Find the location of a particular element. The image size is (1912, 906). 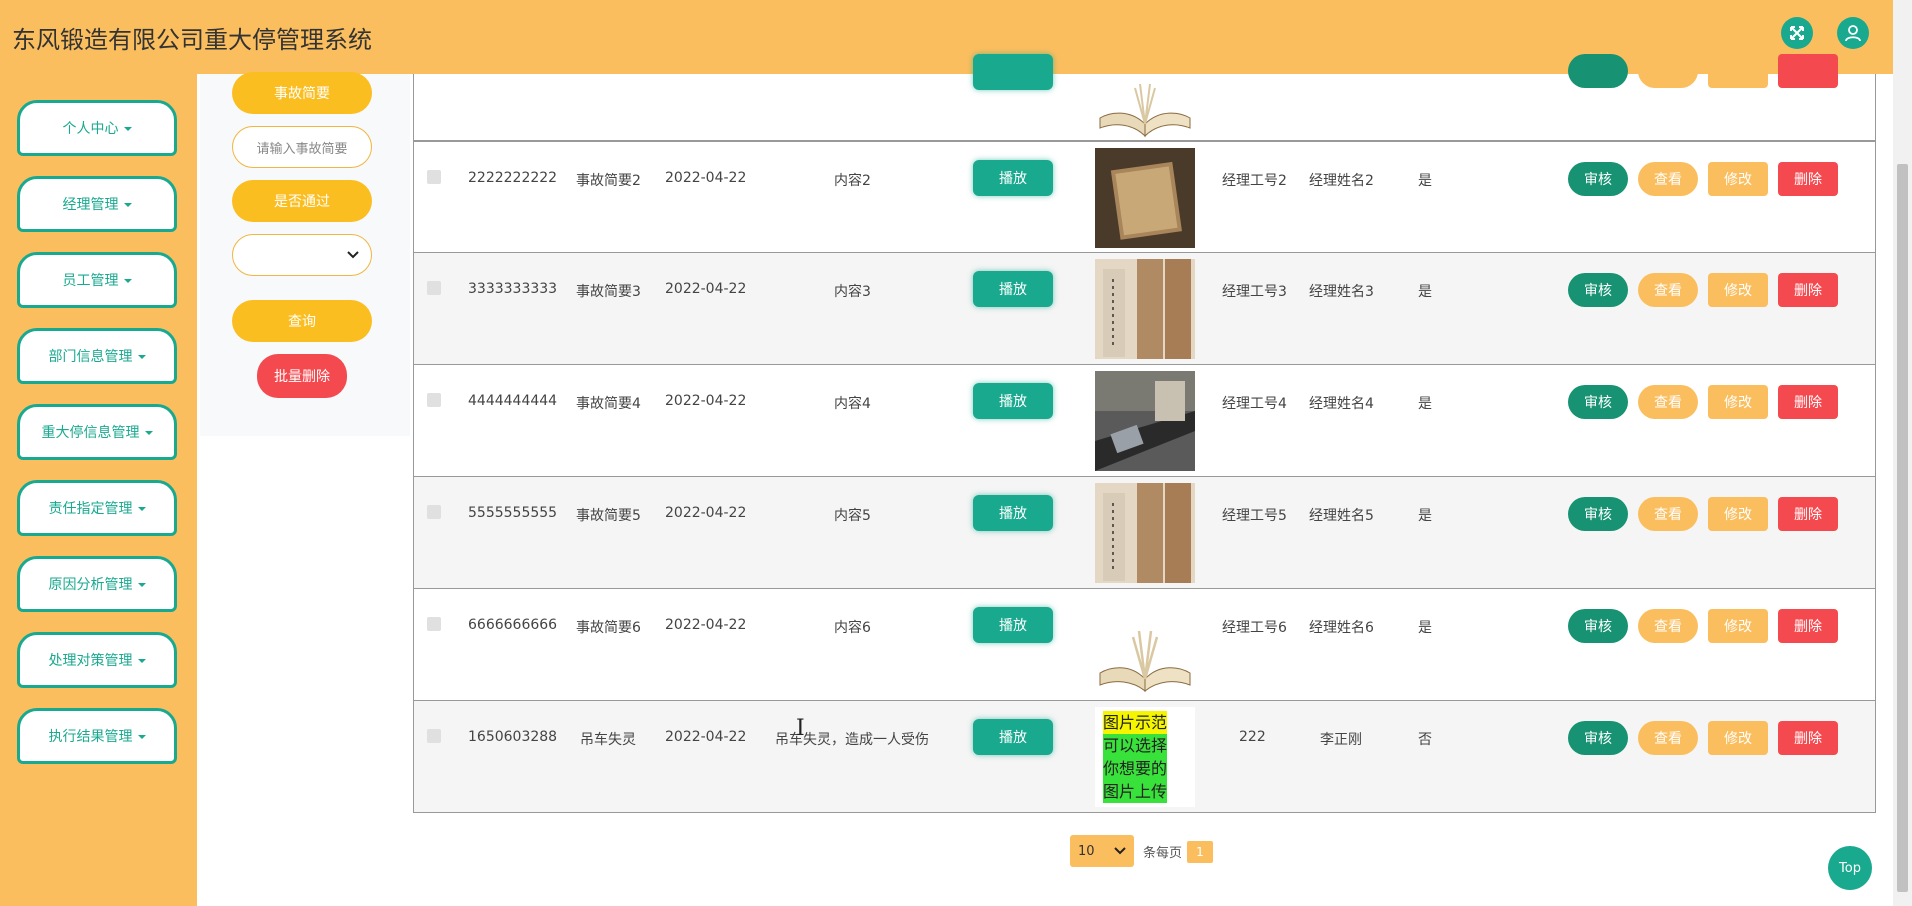

sidebar-item-department-info: 部门信息管理 is located at coordinates (97, 356).